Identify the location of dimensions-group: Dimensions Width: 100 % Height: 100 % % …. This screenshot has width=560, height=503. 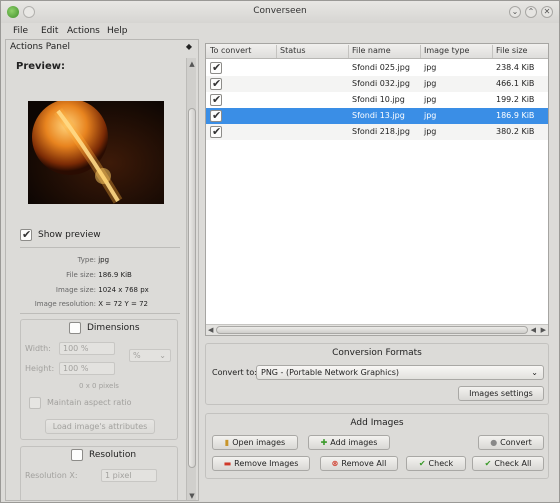
(99, 379).